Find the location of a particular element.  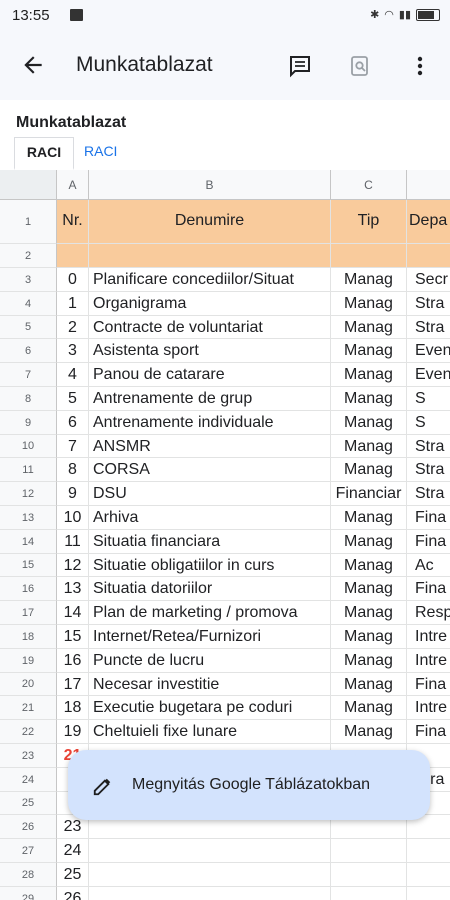

cell-departament: Resp is located at coordinates (428, 613).